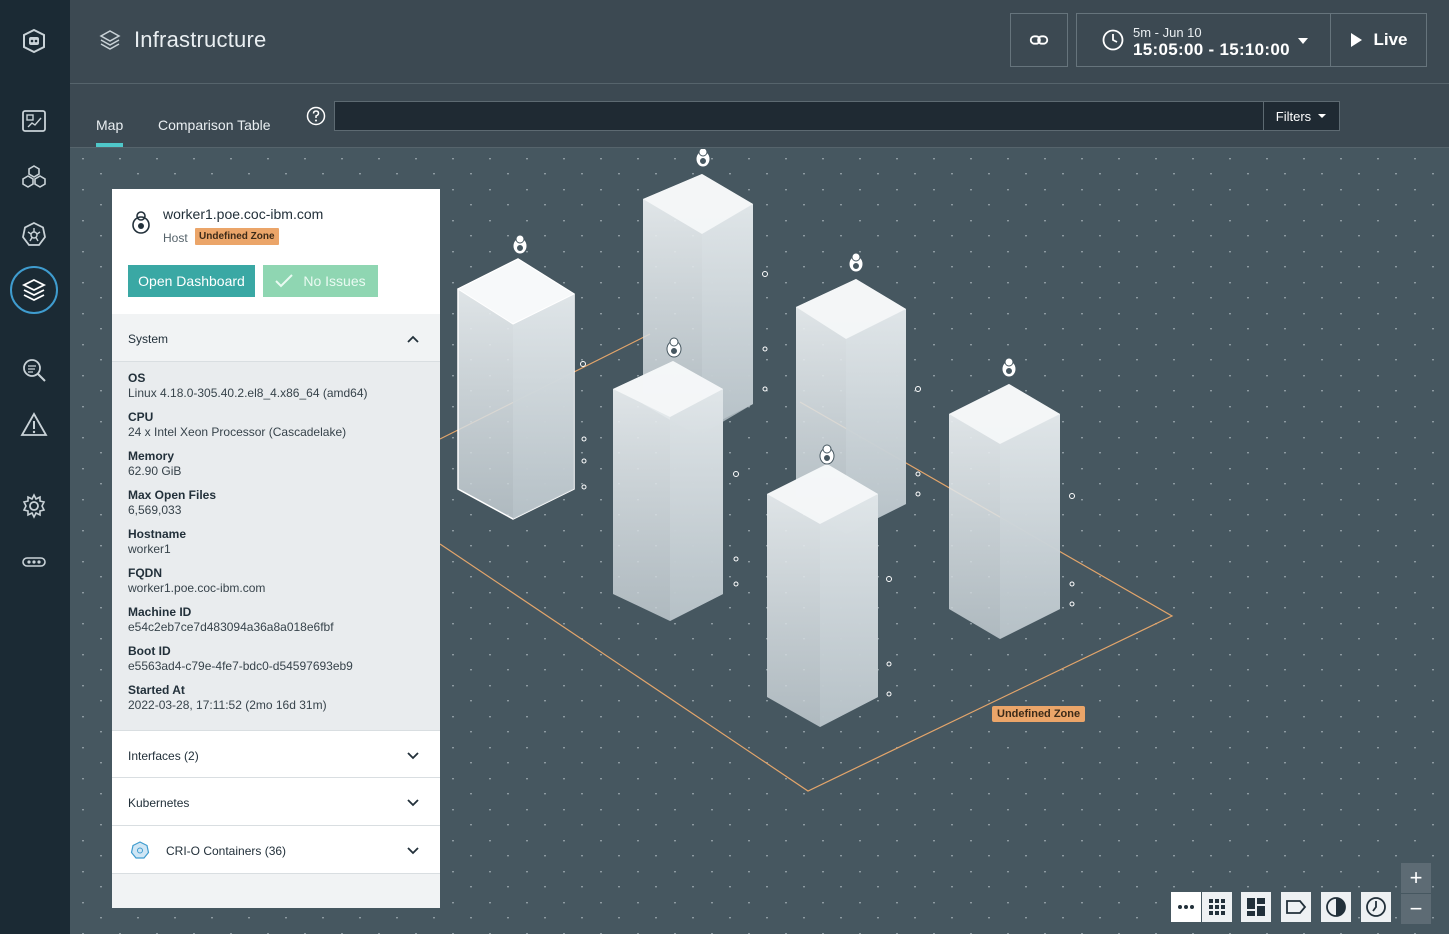 This screenshot has width=1449, height=934. Describe the element at coordinates (243, 214) in the screenshot. I see `host-name: worker1.poe.coc-ibm.com` at that location.